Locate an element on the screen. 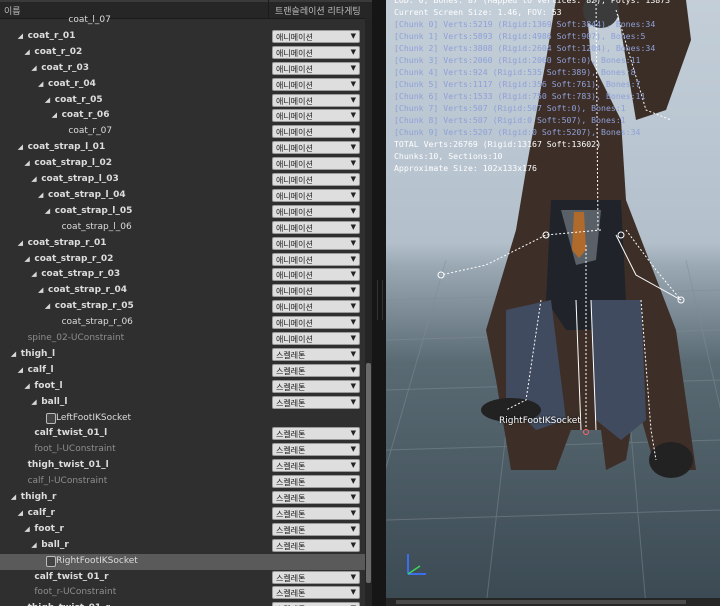 The height and width of the screenshot is (606, 720). bone-row: foot_l-UConstraint 스켈레톤 ▼ is located at coordinates (182, 450).